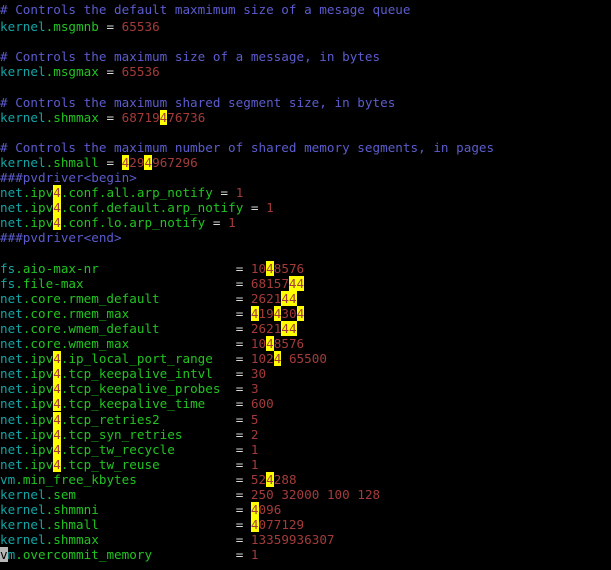  What do you see at coordinates (159, 162) in the screenshot?
I see `config-value: 4294967296` at bounding box center [159, 162].